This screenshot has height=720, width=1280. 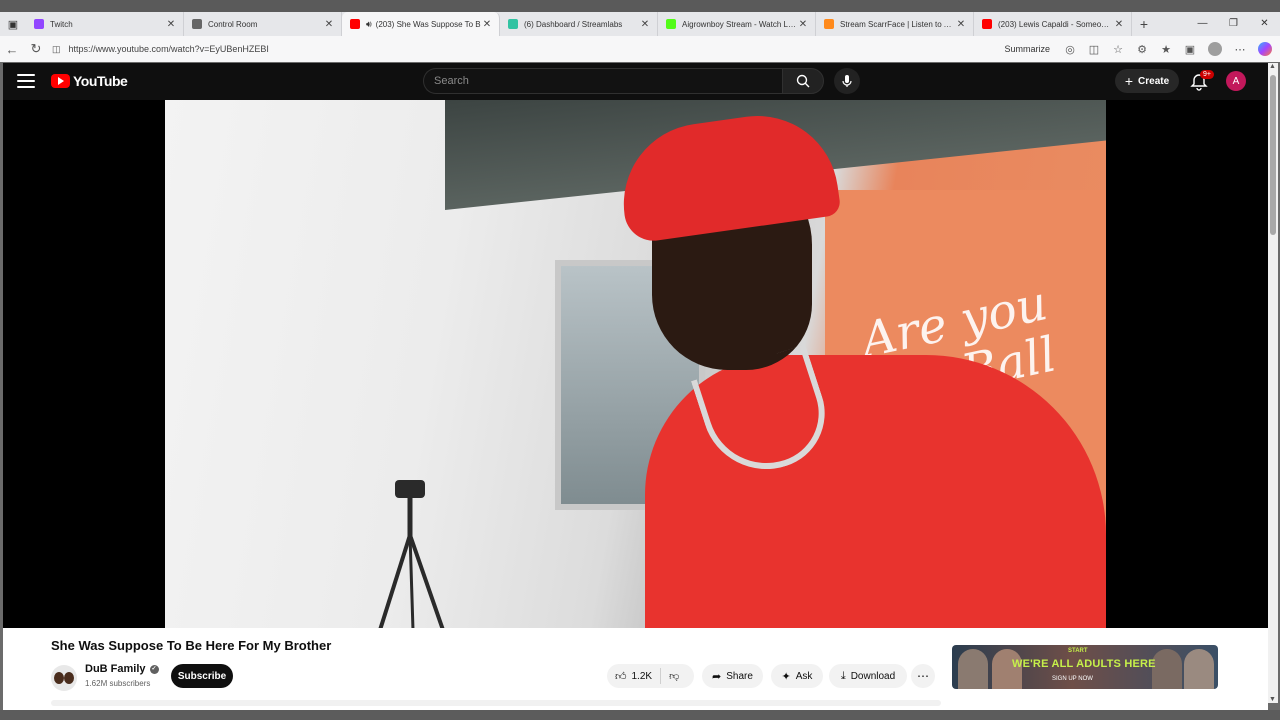 I want to click on control-room-icon, so click(x=197, y=24).